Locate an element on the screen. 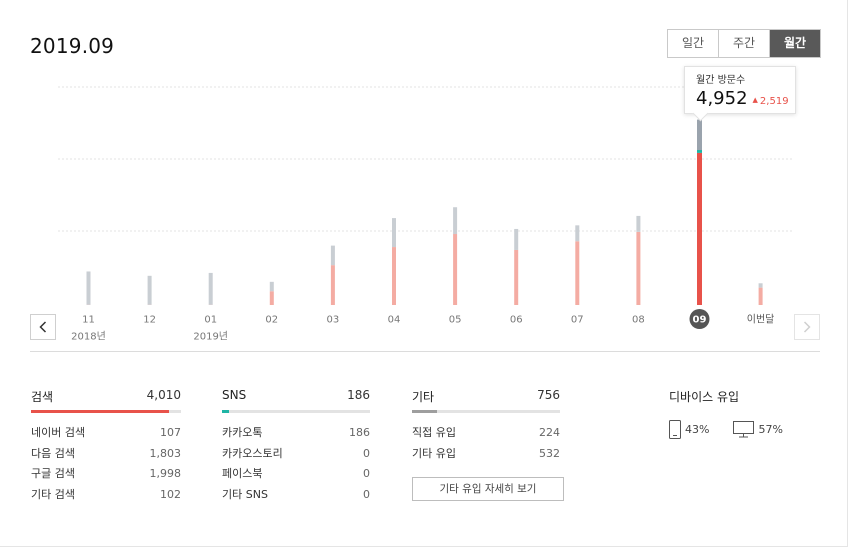 The width and height of the screenshot is (849, 548). device-title: 디바이스 유입 is located at coordinates (704, 397).